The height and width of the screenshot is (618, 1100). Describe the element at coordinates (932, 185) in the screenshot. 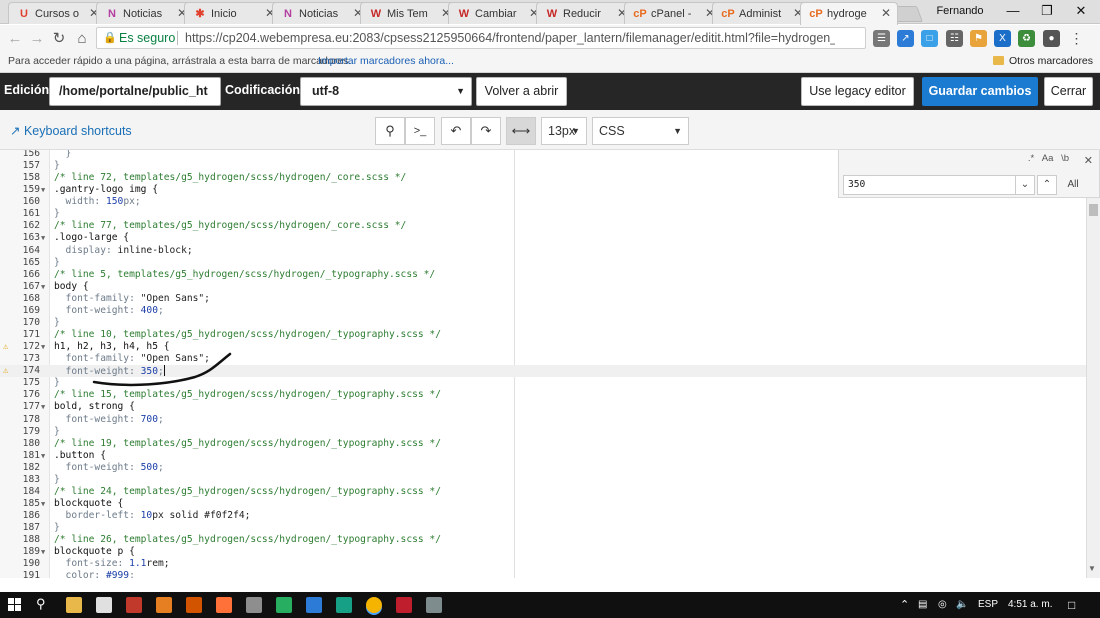

I see `search-input: 350` at that location.